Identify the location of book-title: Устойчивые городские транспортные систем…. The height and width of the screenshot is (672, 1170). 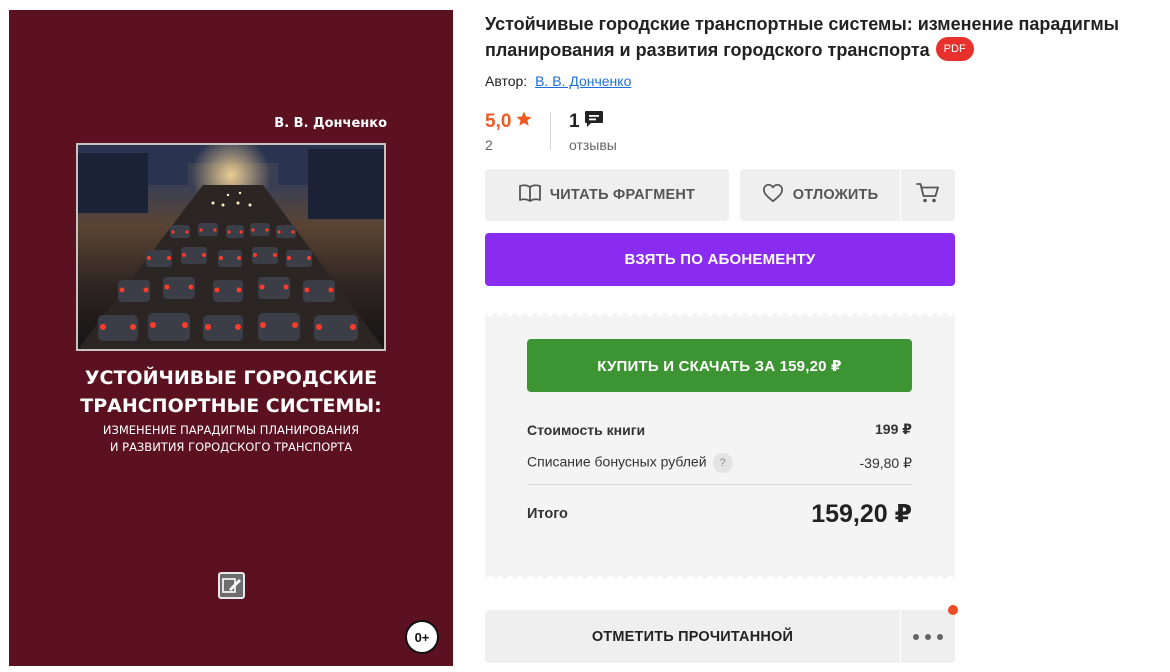
(802, 38).